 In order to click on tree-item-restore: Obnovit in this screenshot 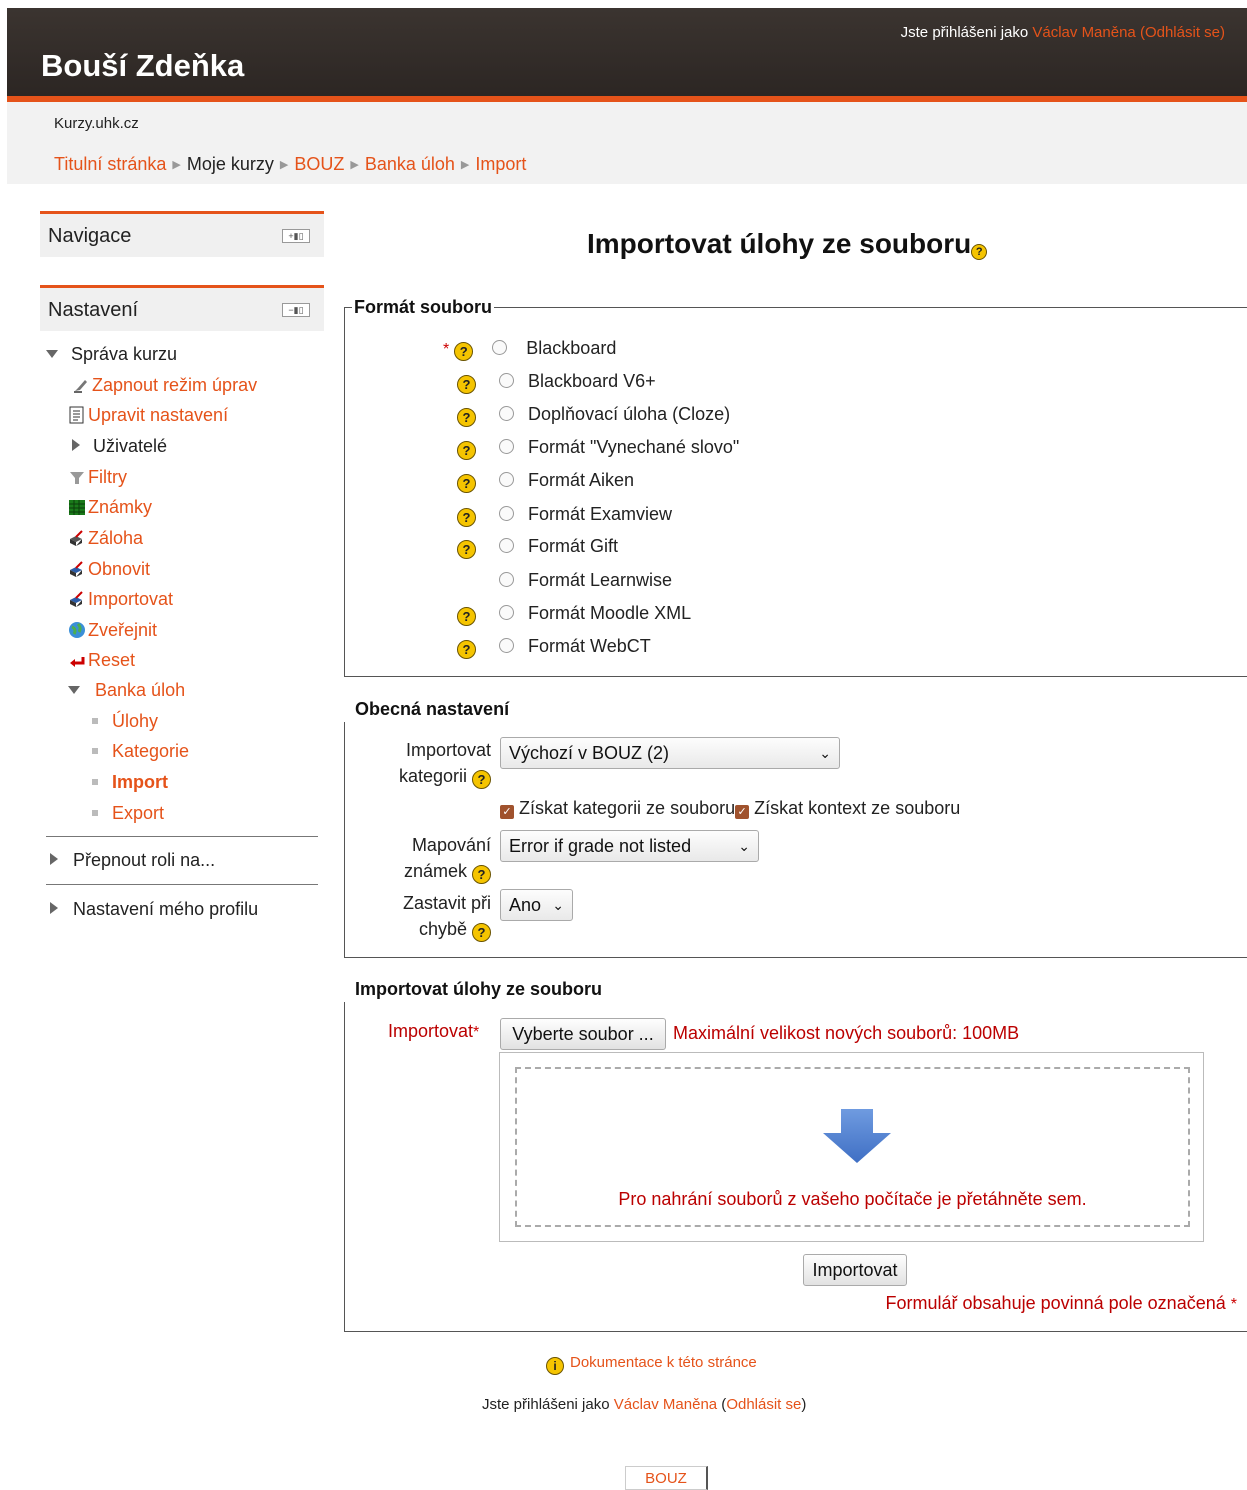, I will do `click(109, 569)`.